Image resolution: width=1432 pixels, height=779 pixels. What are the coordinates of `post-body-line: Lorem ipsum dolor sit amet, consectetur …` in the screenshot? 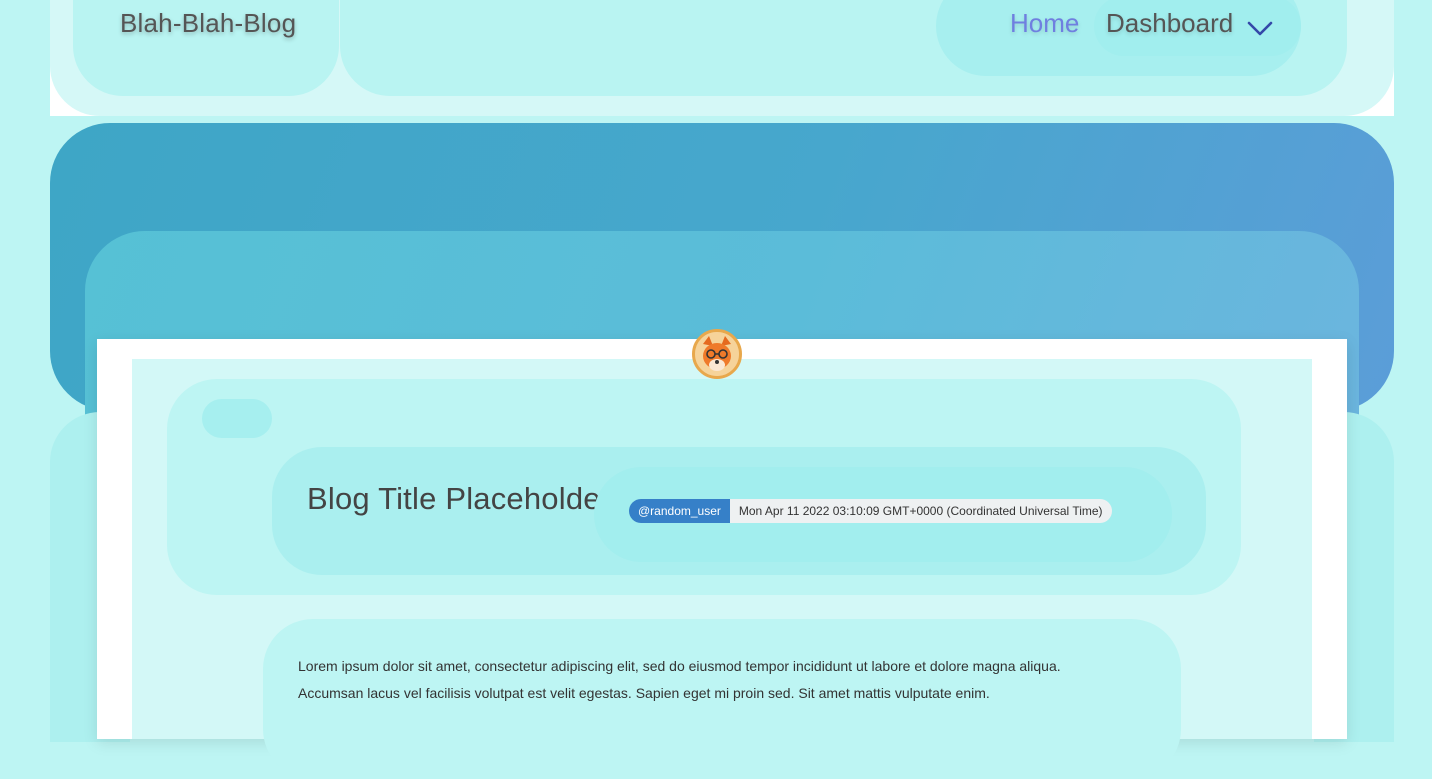 It's located at (679, 666).